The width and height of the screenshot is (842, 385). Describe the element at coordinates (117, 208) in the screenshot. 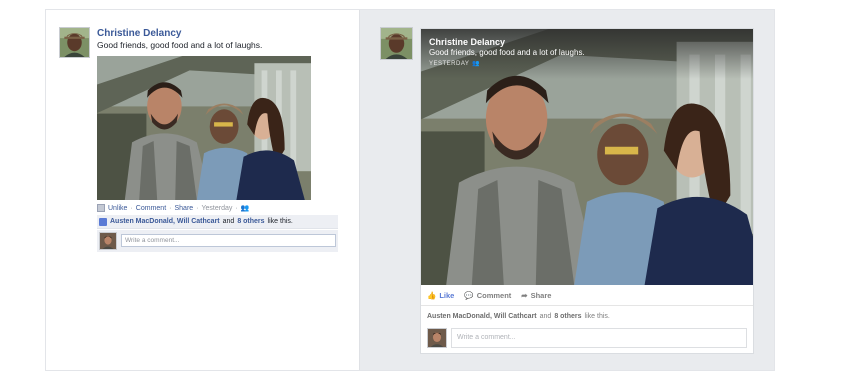

I see `unlike-link: Unlike` at that location.